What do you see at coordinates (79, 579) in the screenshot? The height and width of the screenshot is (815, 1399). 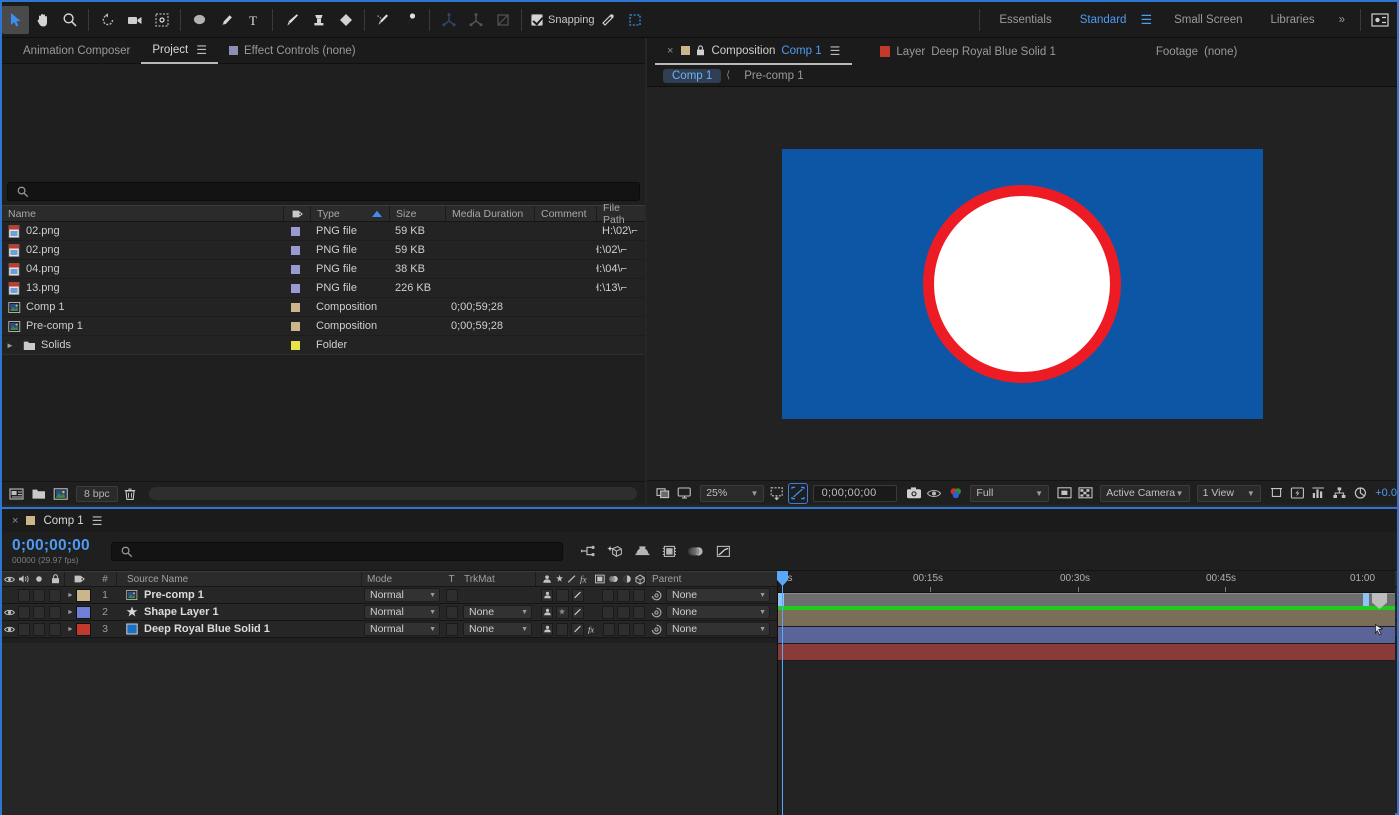 I see `label-icon-header` at bounding box center [79, 579].